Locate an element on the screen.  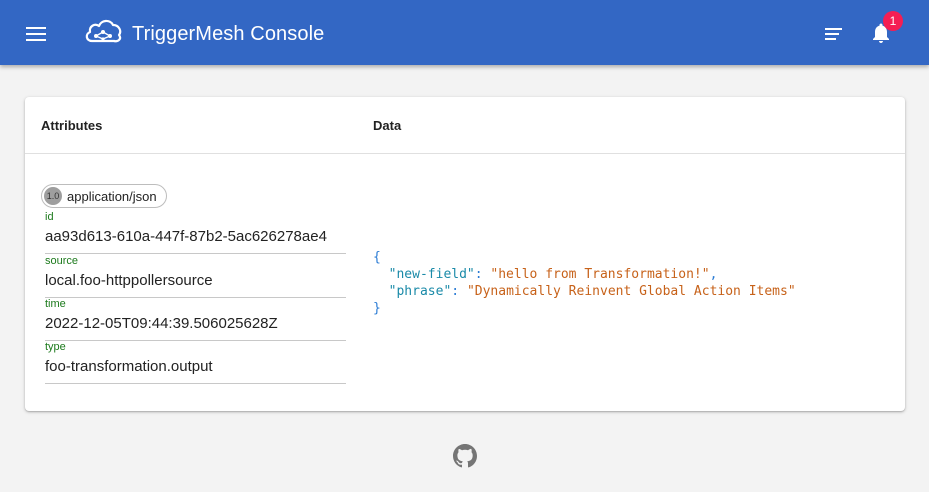
attribute-label: time is located at coordinates (55, 304).